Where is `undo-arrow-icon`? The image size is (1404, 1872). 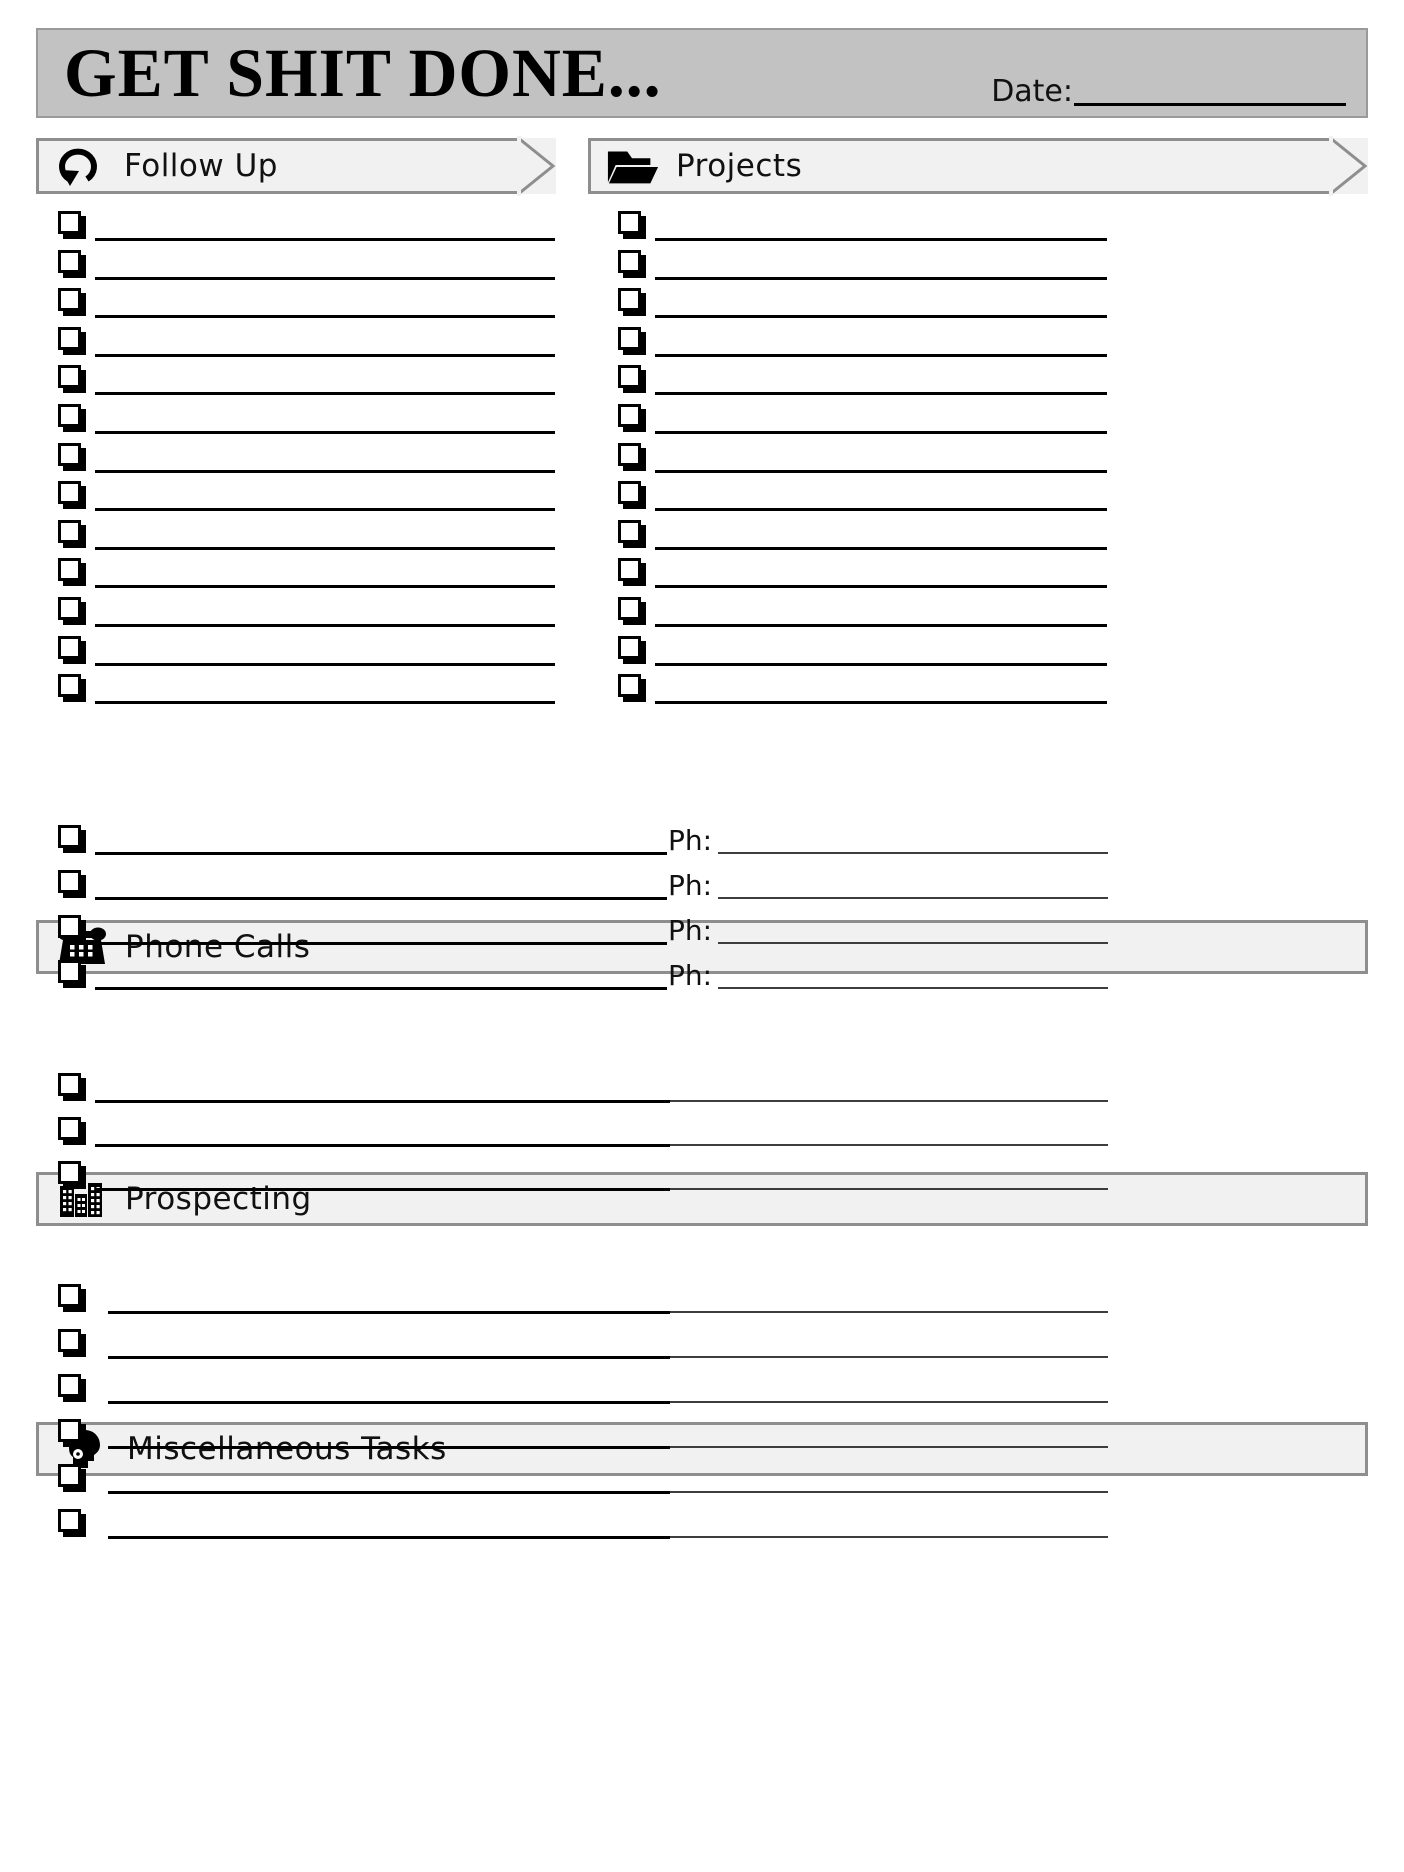 undo-arrow-icon is located at coordinates (81, 166).